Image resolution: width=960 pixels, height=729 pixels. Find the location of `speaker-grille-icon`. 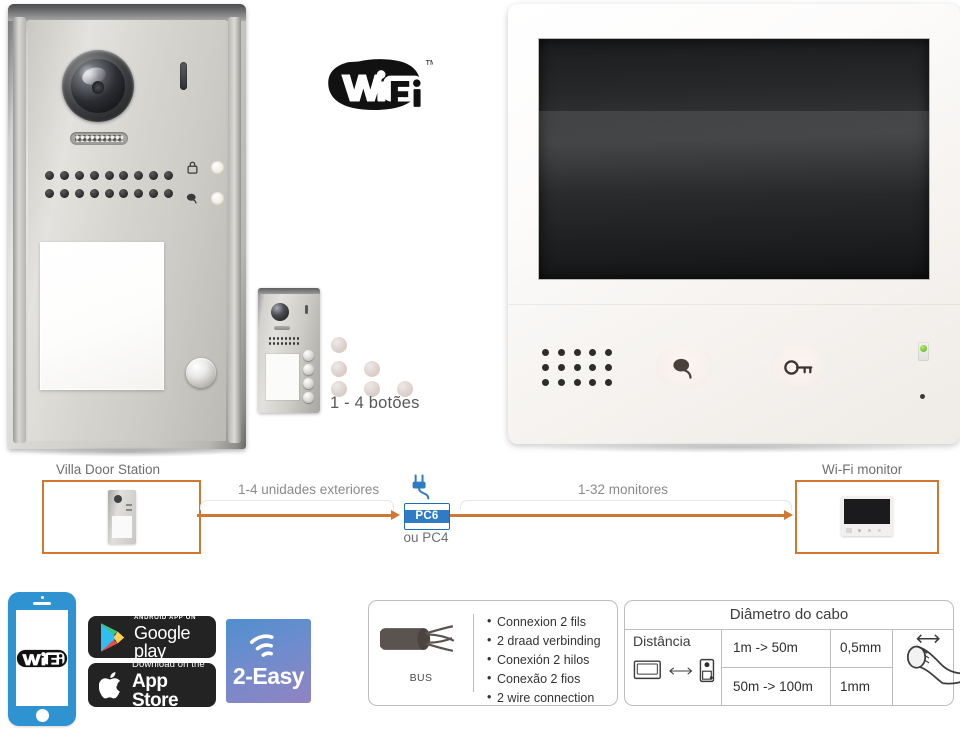

speaker-grille-icon is located at coordinates (109, 186).